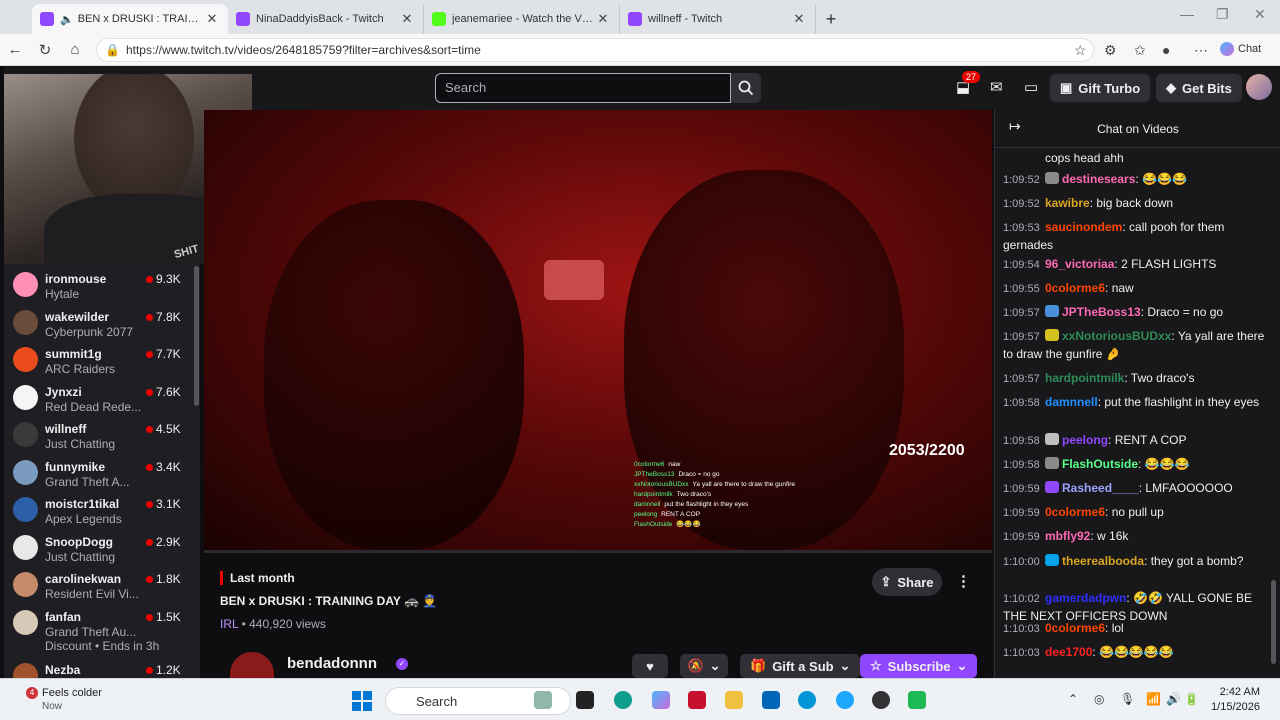 The height and width of the screenshot is (720, 1280). Describe the element at coordinates (130, 19) in the screenshot. I see `tab-training-day: 🔈 BEN x DRUSKI : TRAINING DAY ✕` at that location.